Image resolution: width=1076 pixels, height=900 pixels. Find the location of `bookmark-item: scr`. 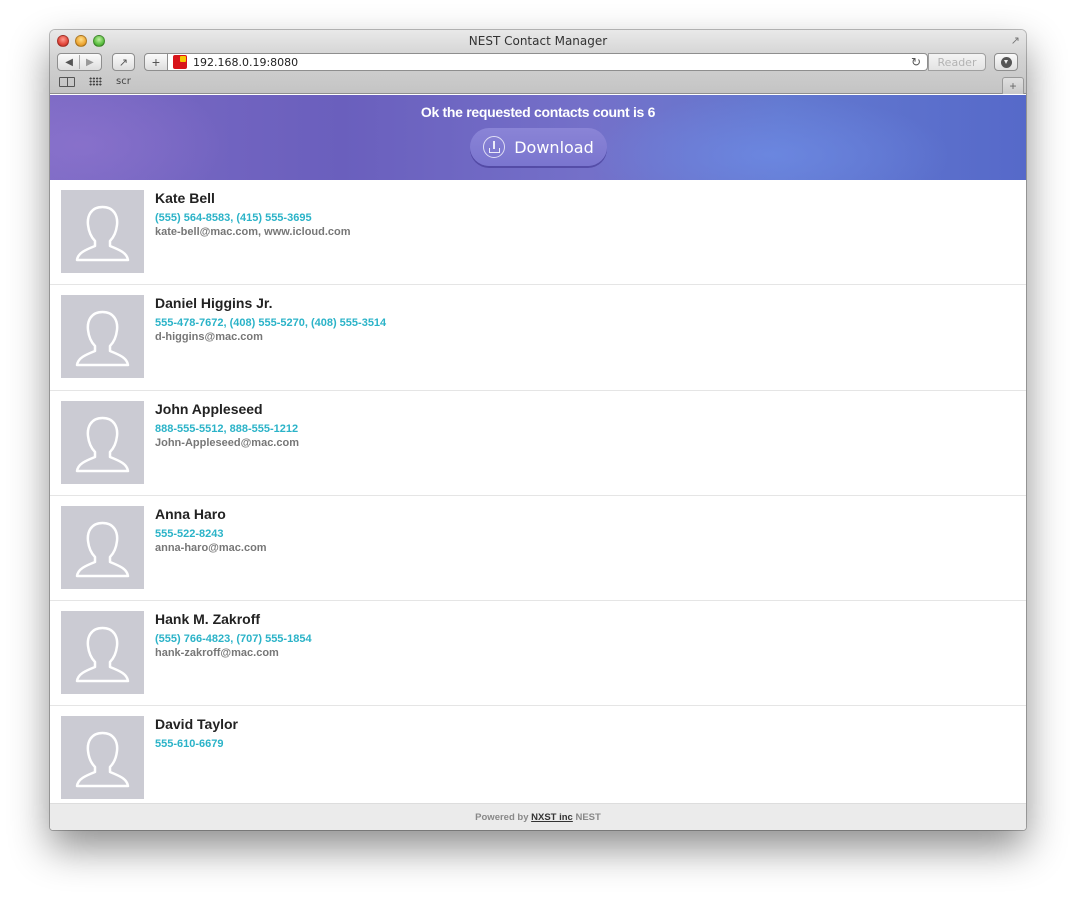

bookmark-item: scr is located at coordinates (123, 81).